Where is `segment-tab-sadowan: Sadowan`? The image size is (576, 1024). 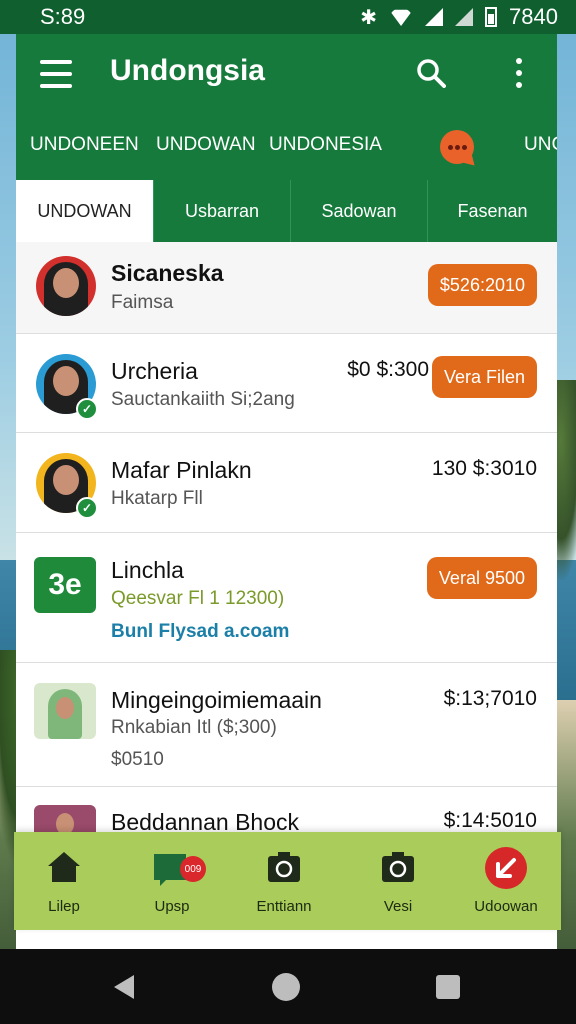
segment-tab-sadowan: Sadowan is located at coordinates (358, 211).